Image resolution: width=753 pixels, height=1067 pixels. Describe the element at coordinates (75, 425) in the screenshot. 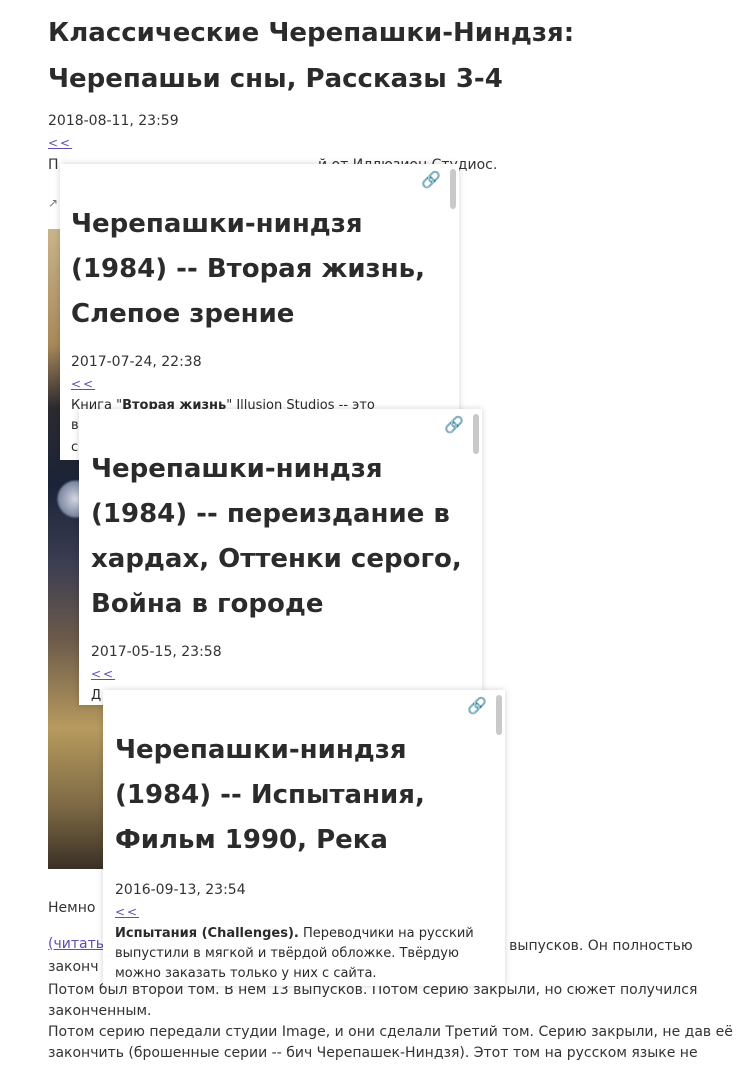

I see `popup-text-line2: в` at that location.